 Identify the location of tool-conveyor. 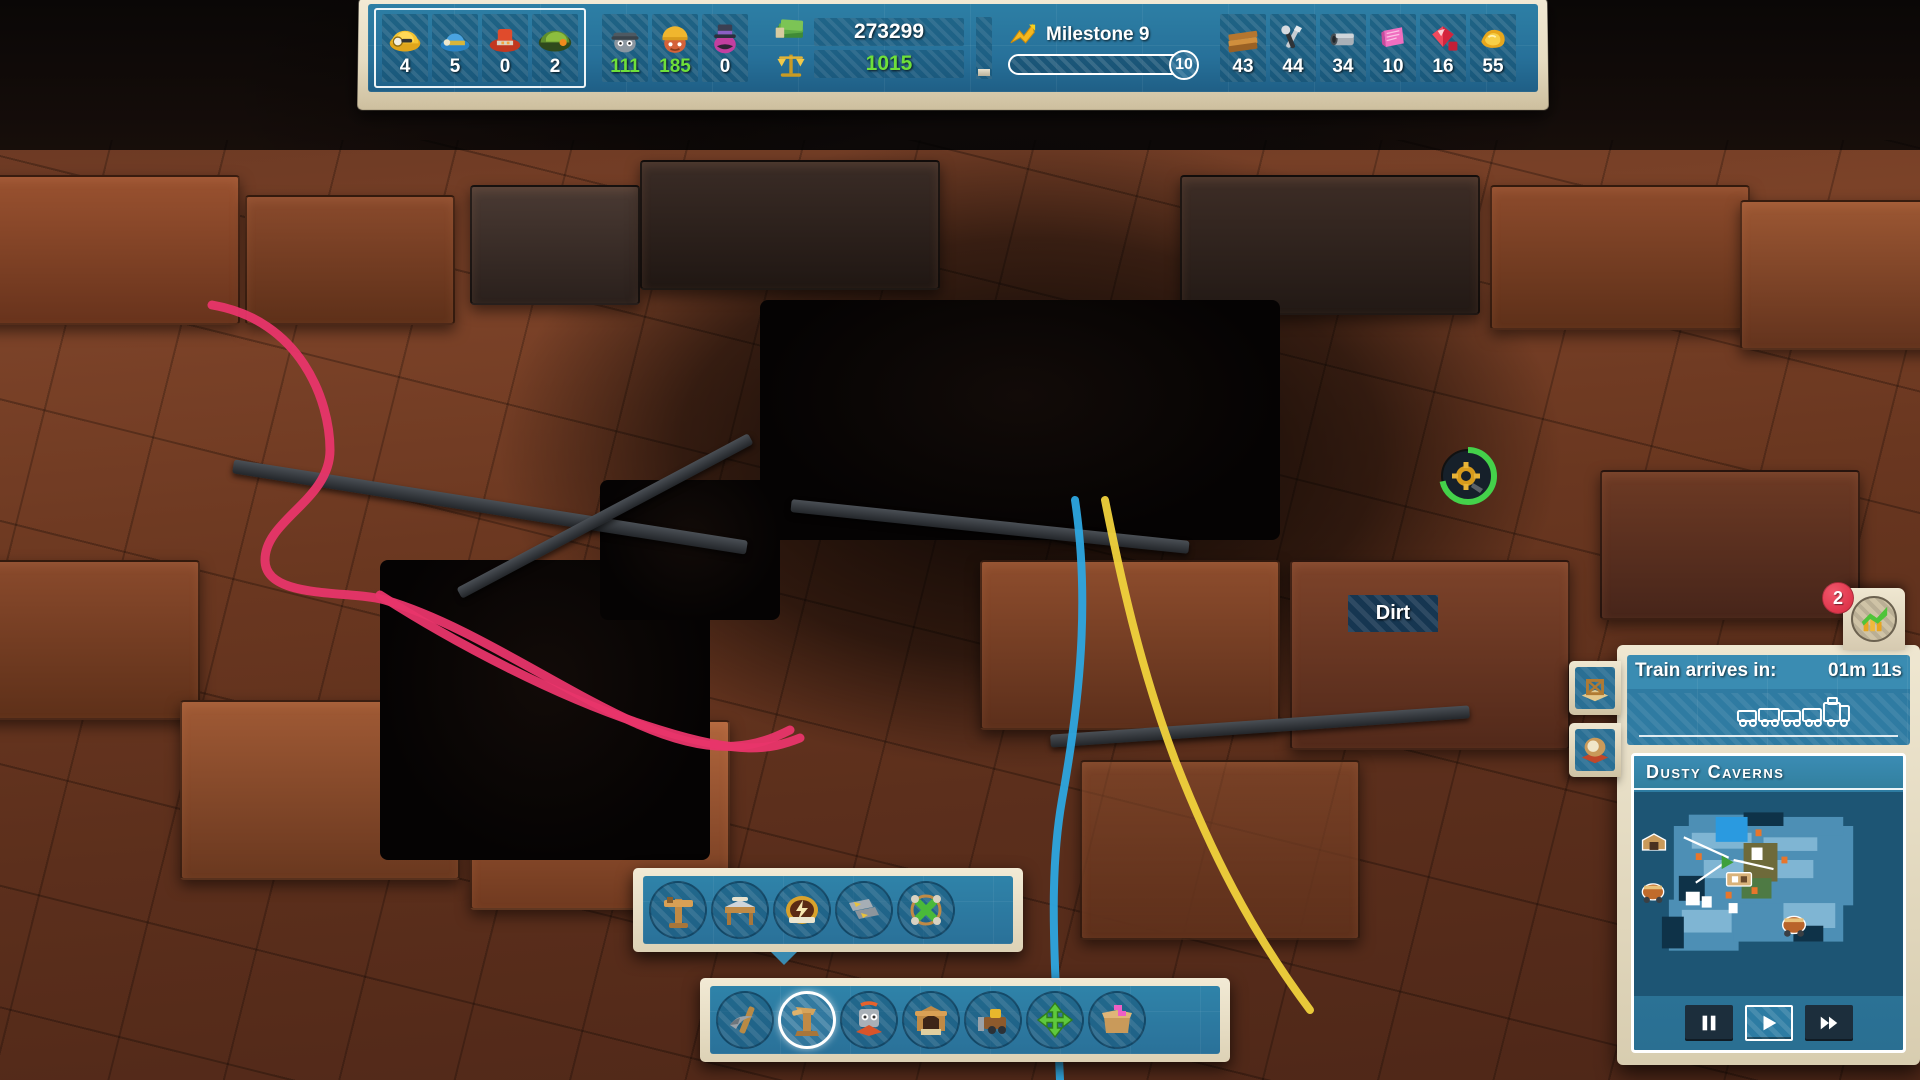
(864, 910).